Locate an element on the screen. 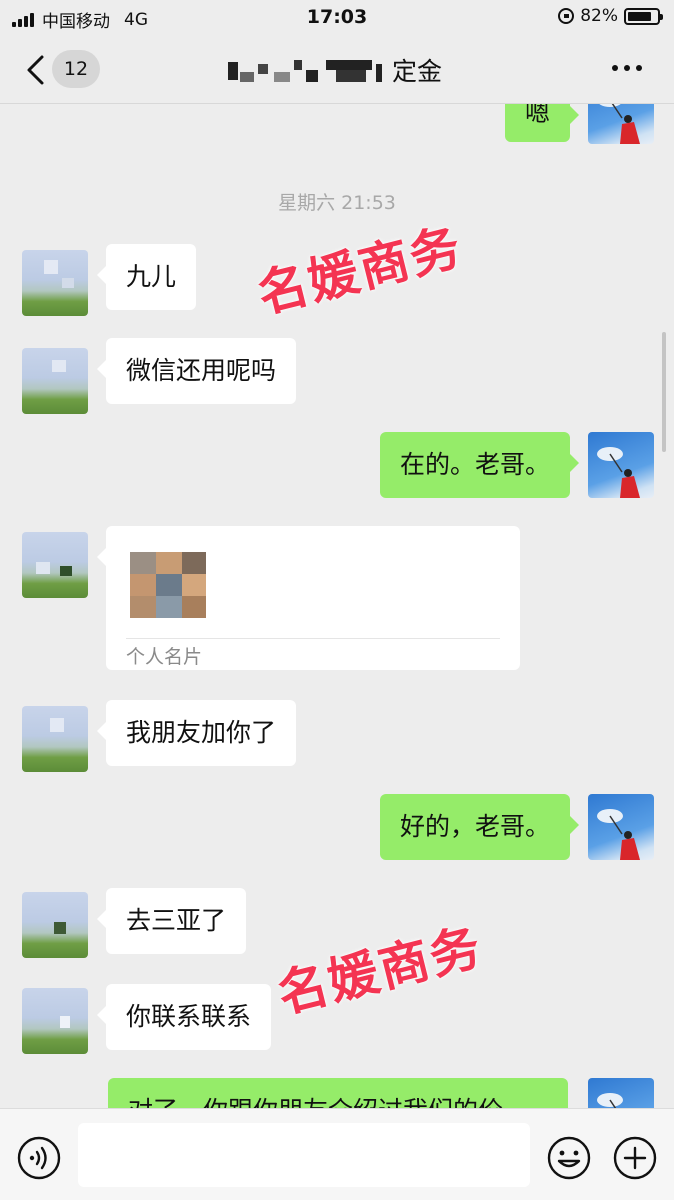  emoji-button is located at coordinates (569, 1158).